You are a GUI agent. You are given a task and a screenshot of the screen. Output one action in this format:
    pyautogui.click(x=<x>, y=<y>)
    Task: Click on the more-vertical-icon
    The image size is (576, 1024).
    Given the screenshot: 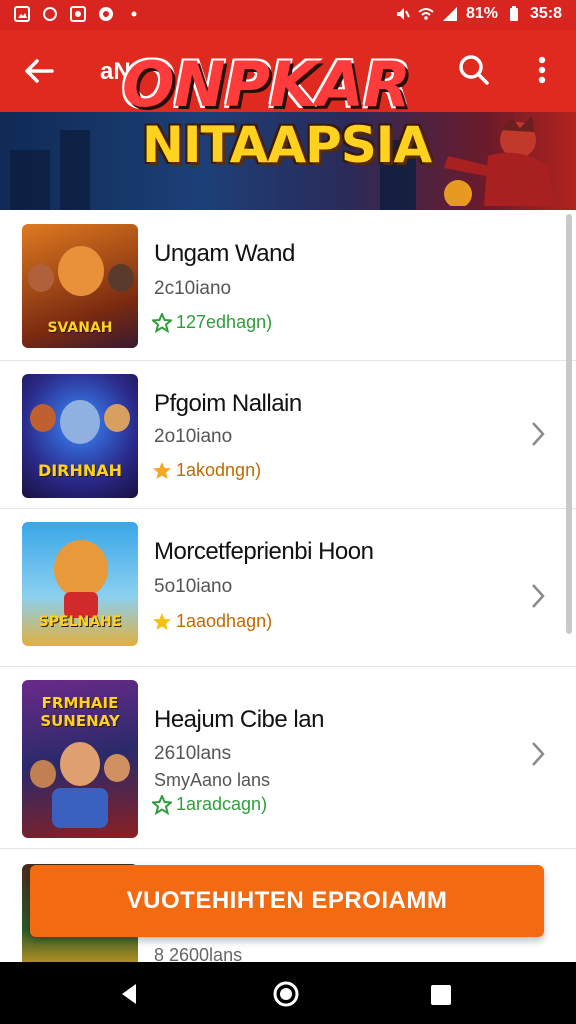 What is the action you would take?
    pyautogui.click(x=542, y=70)
    